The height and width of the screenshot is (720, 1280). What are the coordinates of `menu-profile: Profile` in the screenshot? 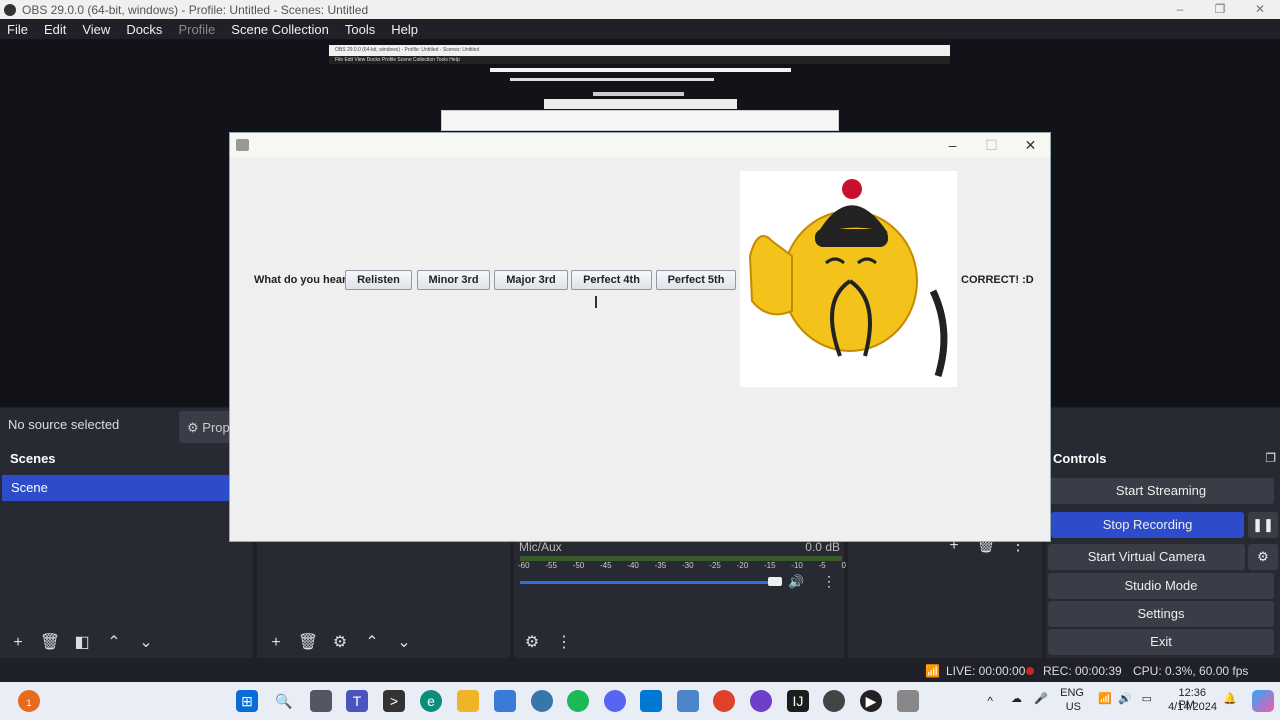 It's located at (196, 29).